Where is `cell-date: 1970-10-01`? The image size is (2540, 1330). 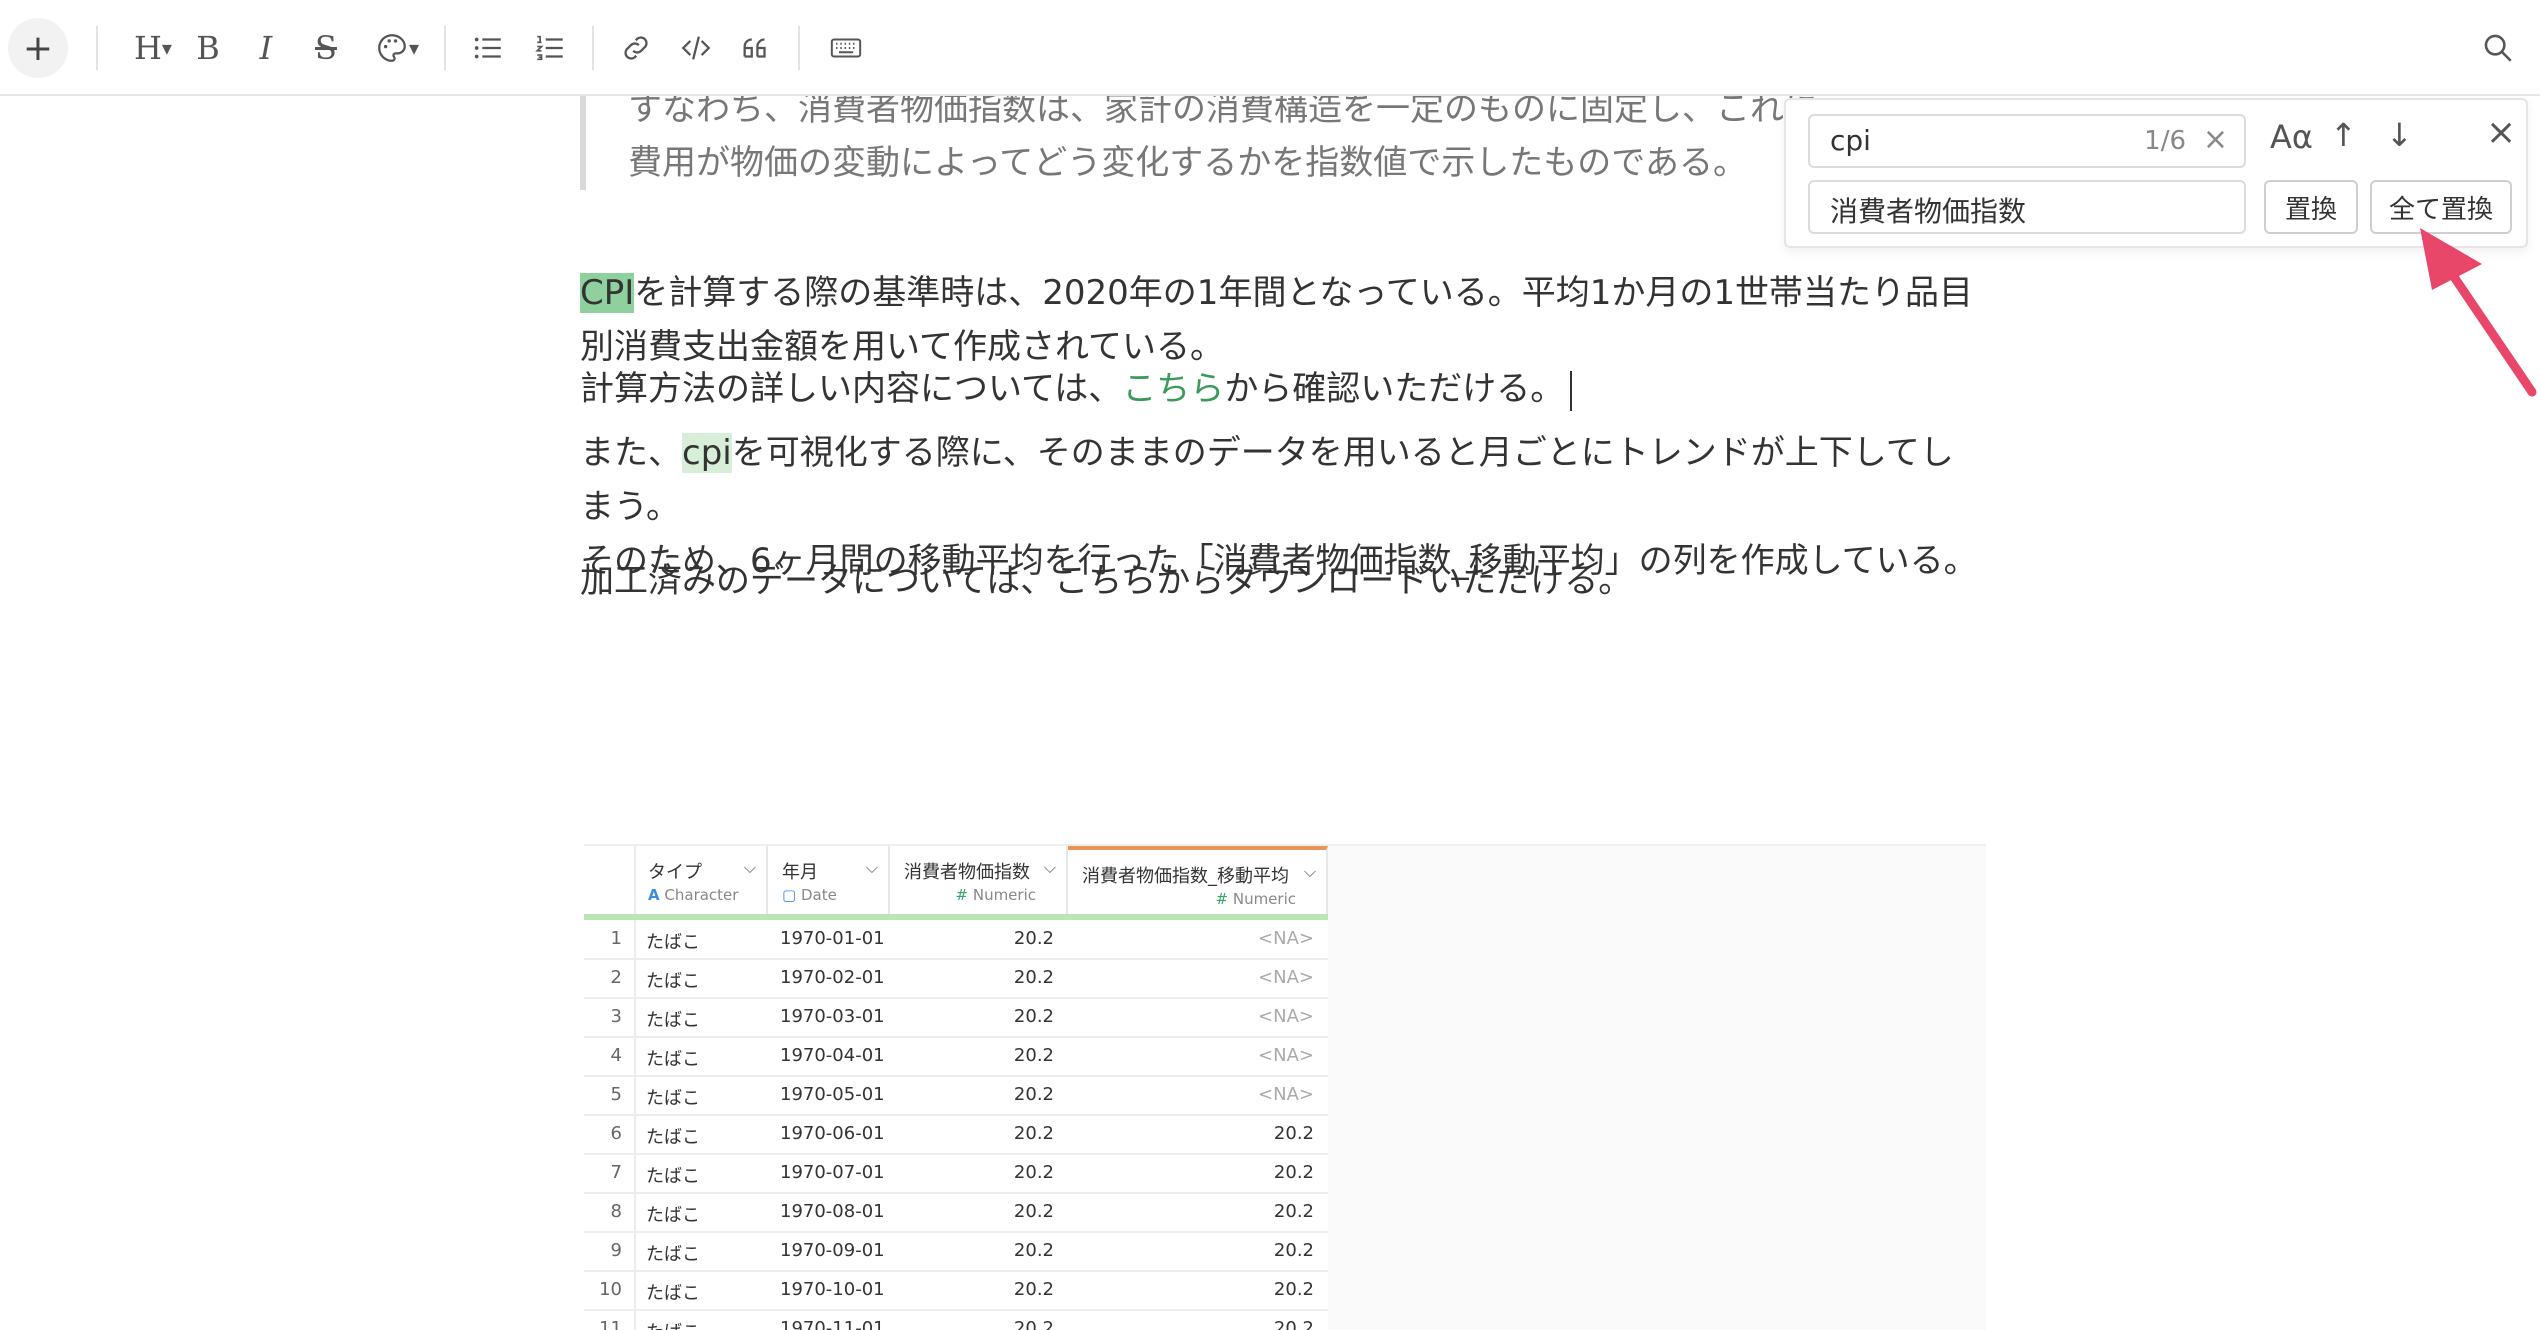
cell-date: 1970-10-01 is located at coordinates (832, 1289).